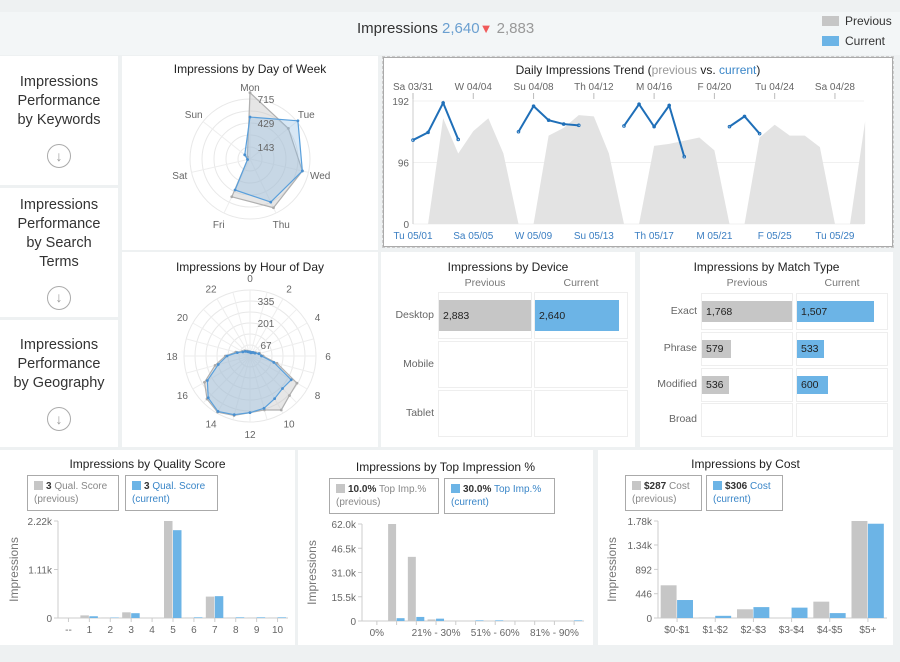 Image resolution: width=900 pixels, height=662 pixels. I want to click on top-date-label: W 04/04, so click(474, 87).